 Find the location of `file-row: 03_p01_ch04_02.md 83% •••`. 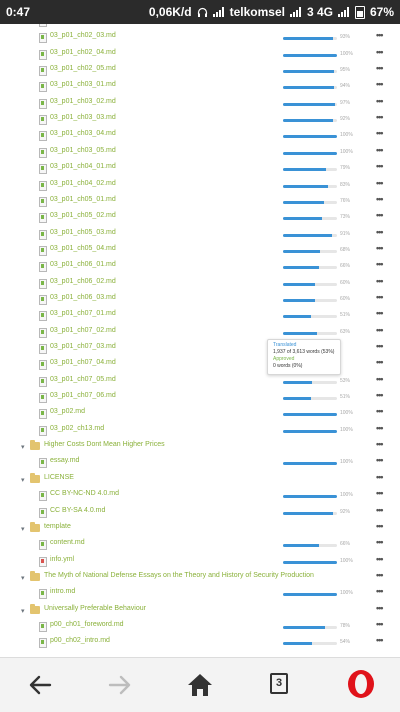

file-row: 03_p01_ch04_02.md 83% ••• is located at coordinates (200, 186).